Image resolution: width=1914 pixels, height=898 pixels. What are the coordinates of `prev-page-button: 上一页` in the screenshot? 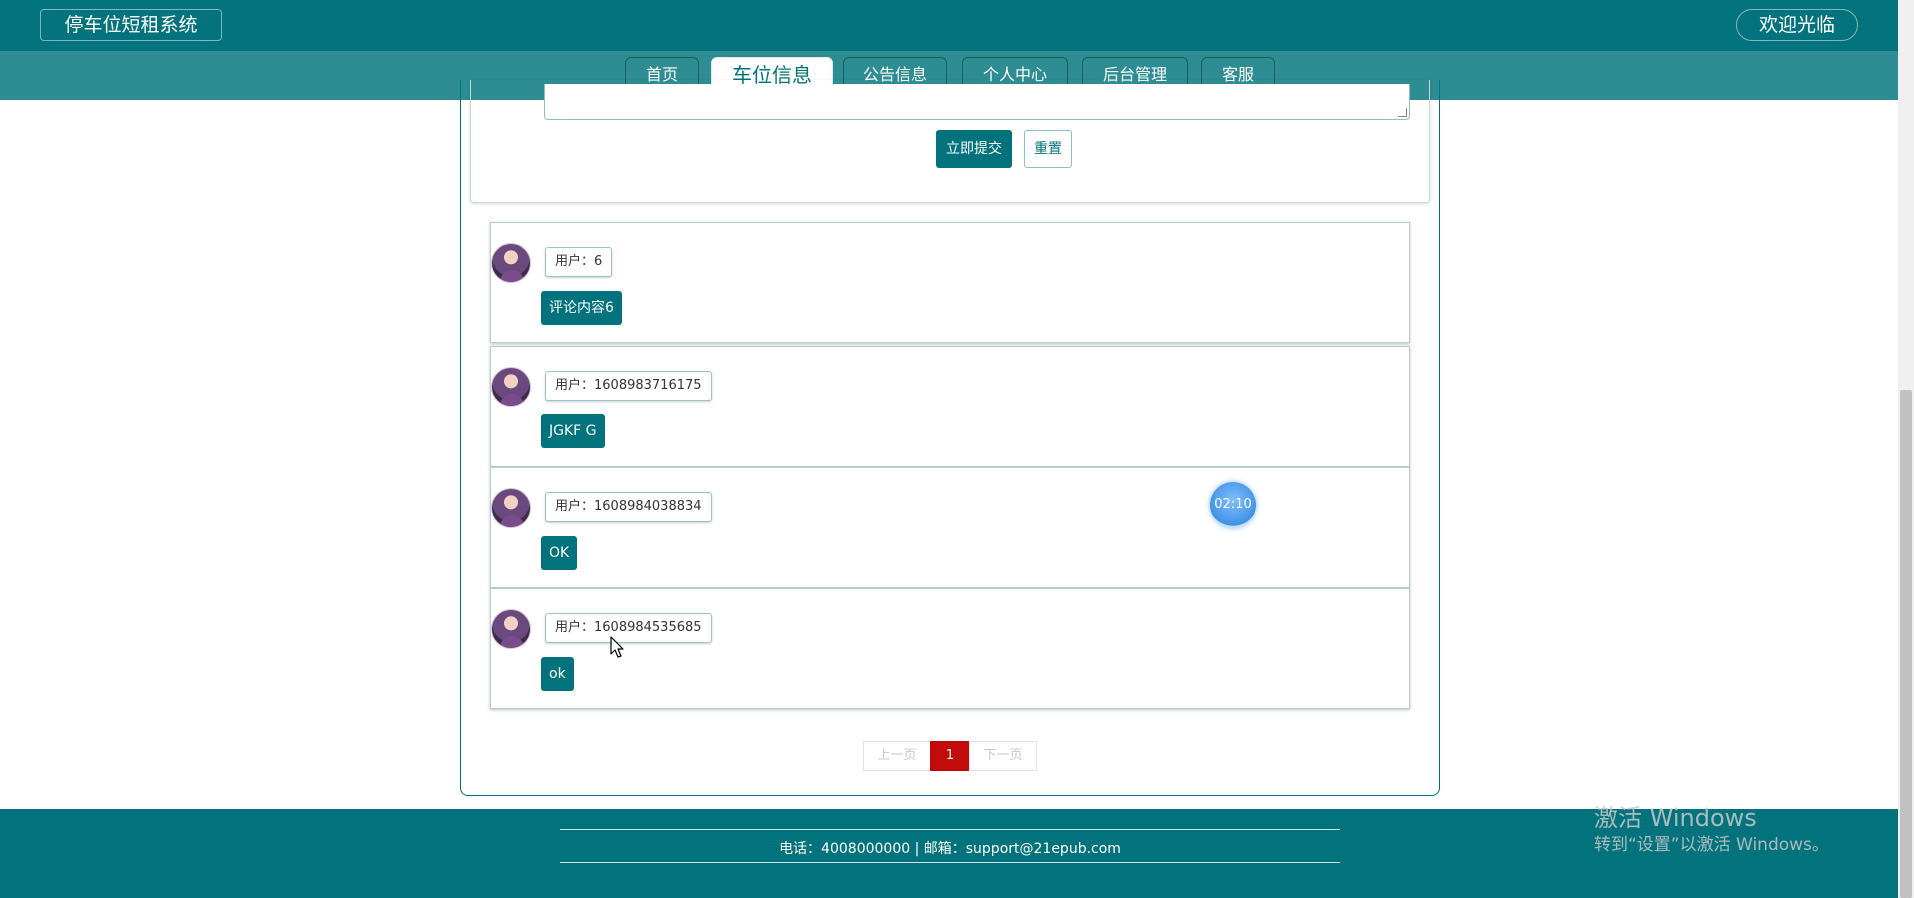 It's located at (897, 756).